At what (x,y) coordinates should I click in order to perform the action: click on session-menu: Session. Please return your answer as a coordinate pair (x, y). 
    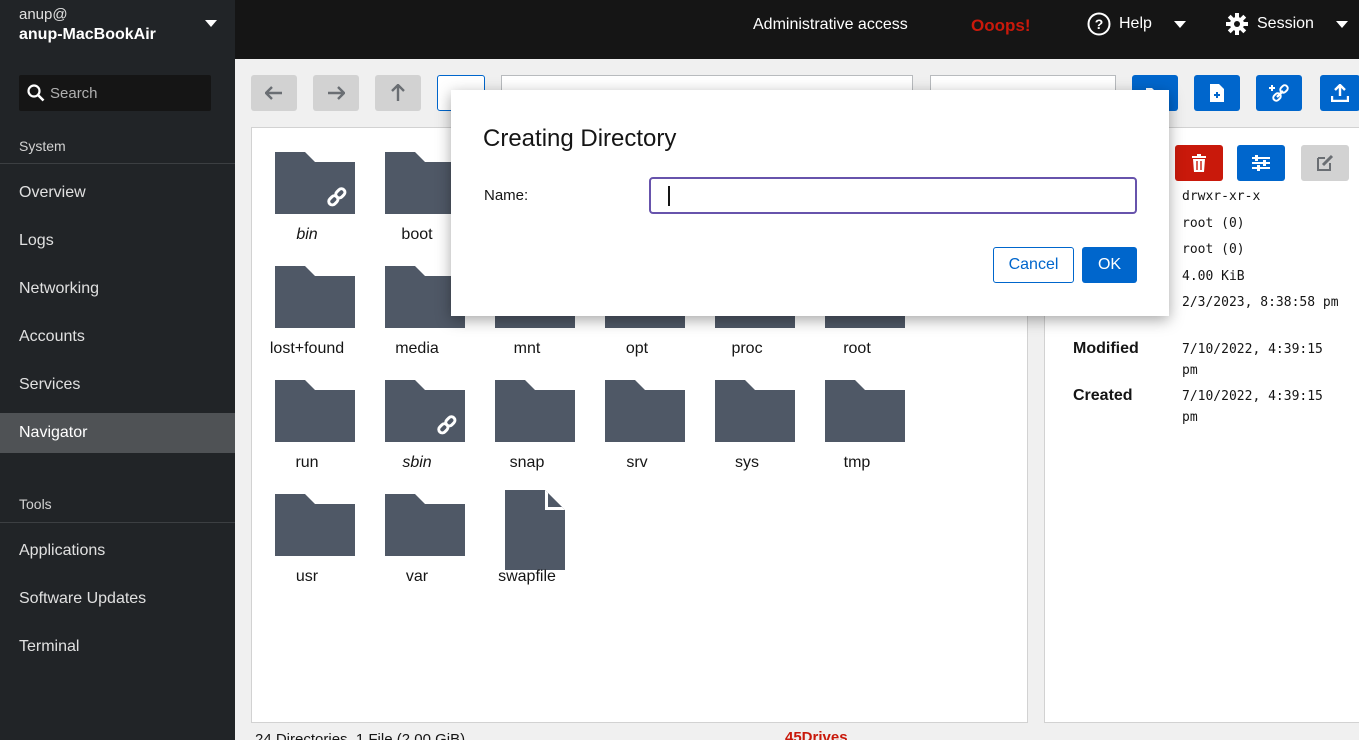
    Looking at the image, I should click on (1286, 24).